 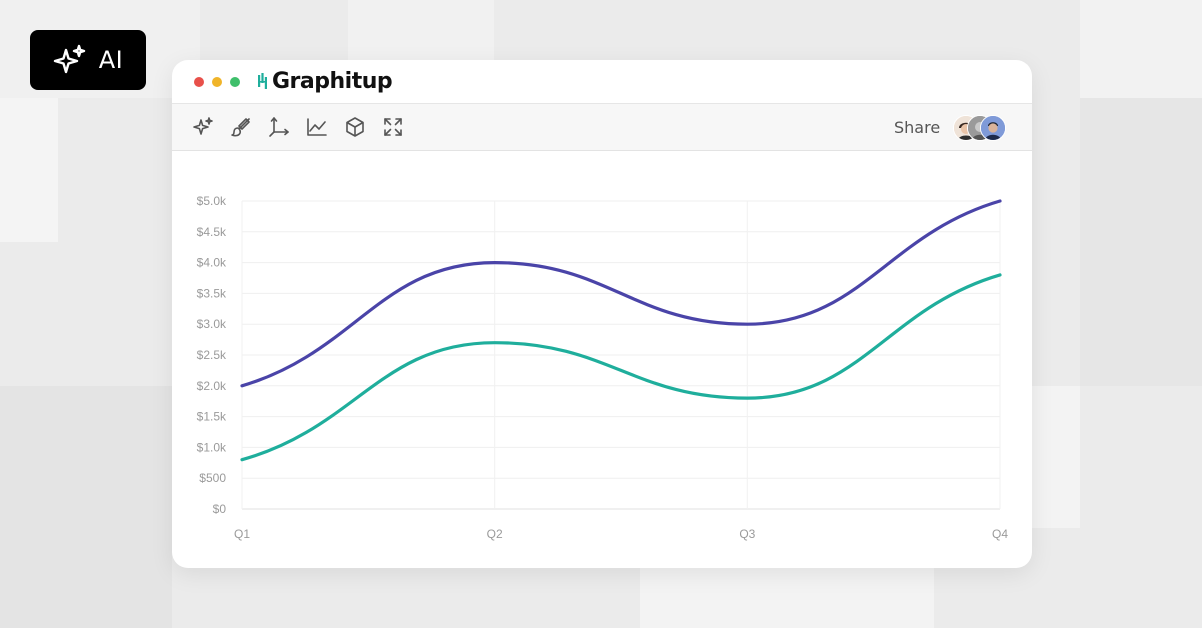 I want to click on x-axis-tick-labels: Q1 Q2 Q3 Q4, so click(x=621, y=534).